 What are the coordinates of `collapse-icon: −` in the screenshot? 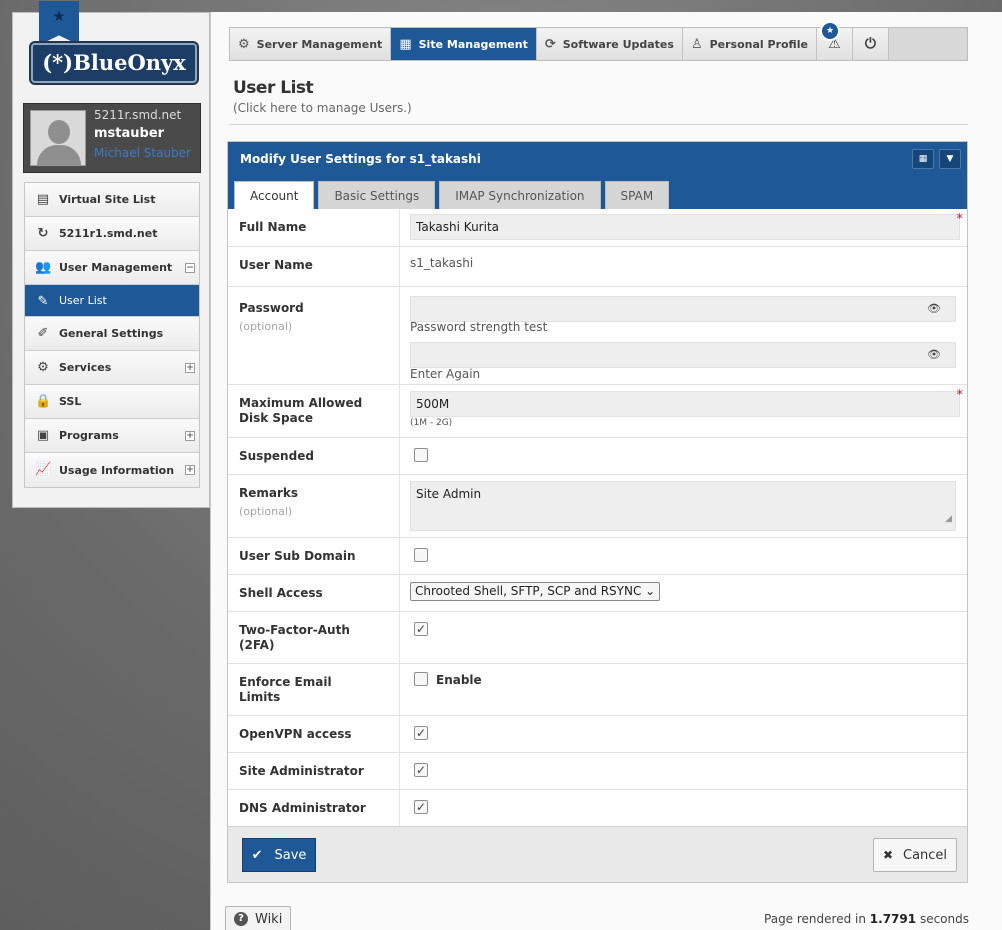 It's located at (190, 268).